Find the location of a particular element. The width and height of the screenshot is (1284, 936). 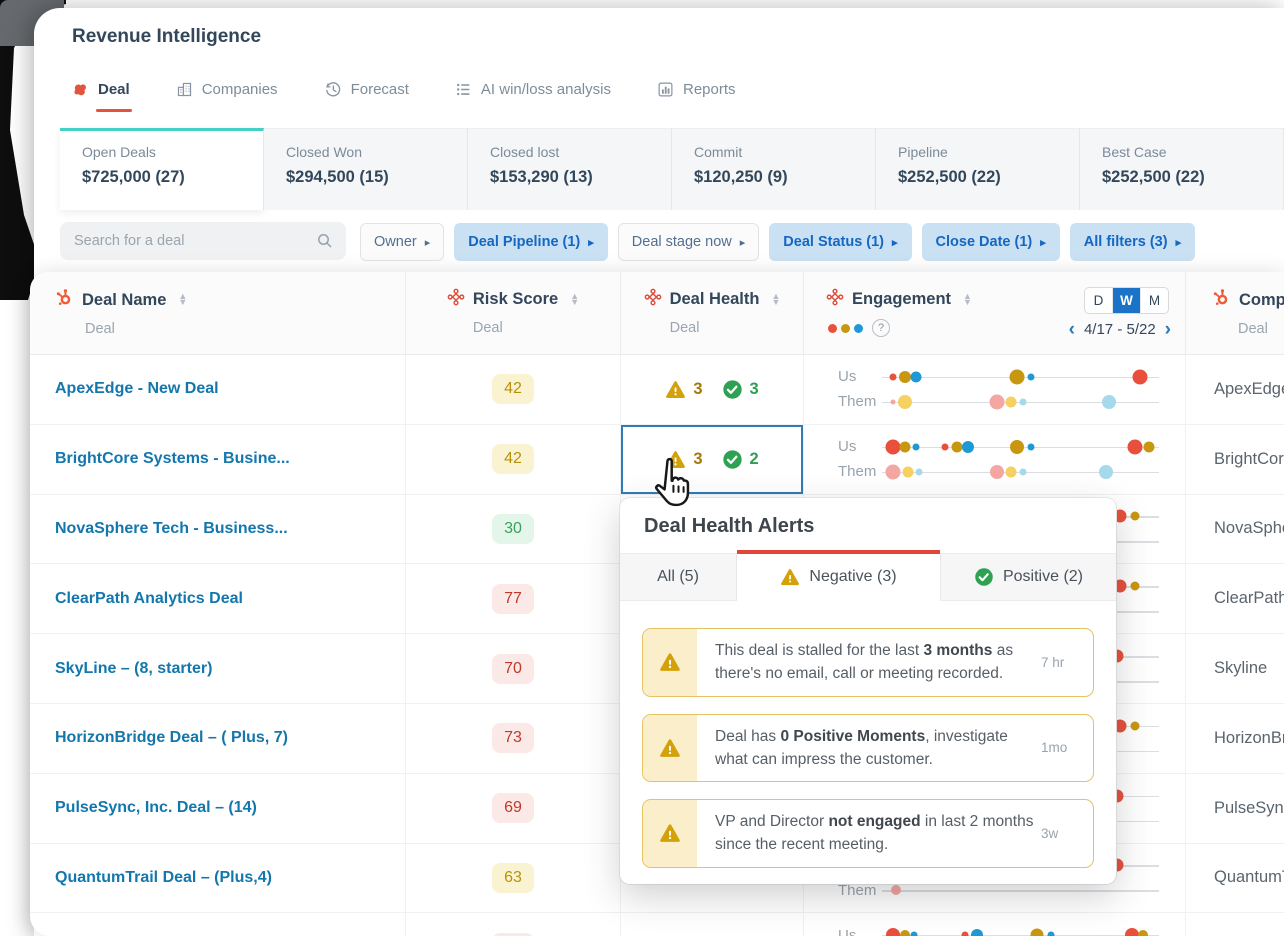

summary-card-closed-won: Closed Won $294,500 (15) is located at coordinates (366, 169).